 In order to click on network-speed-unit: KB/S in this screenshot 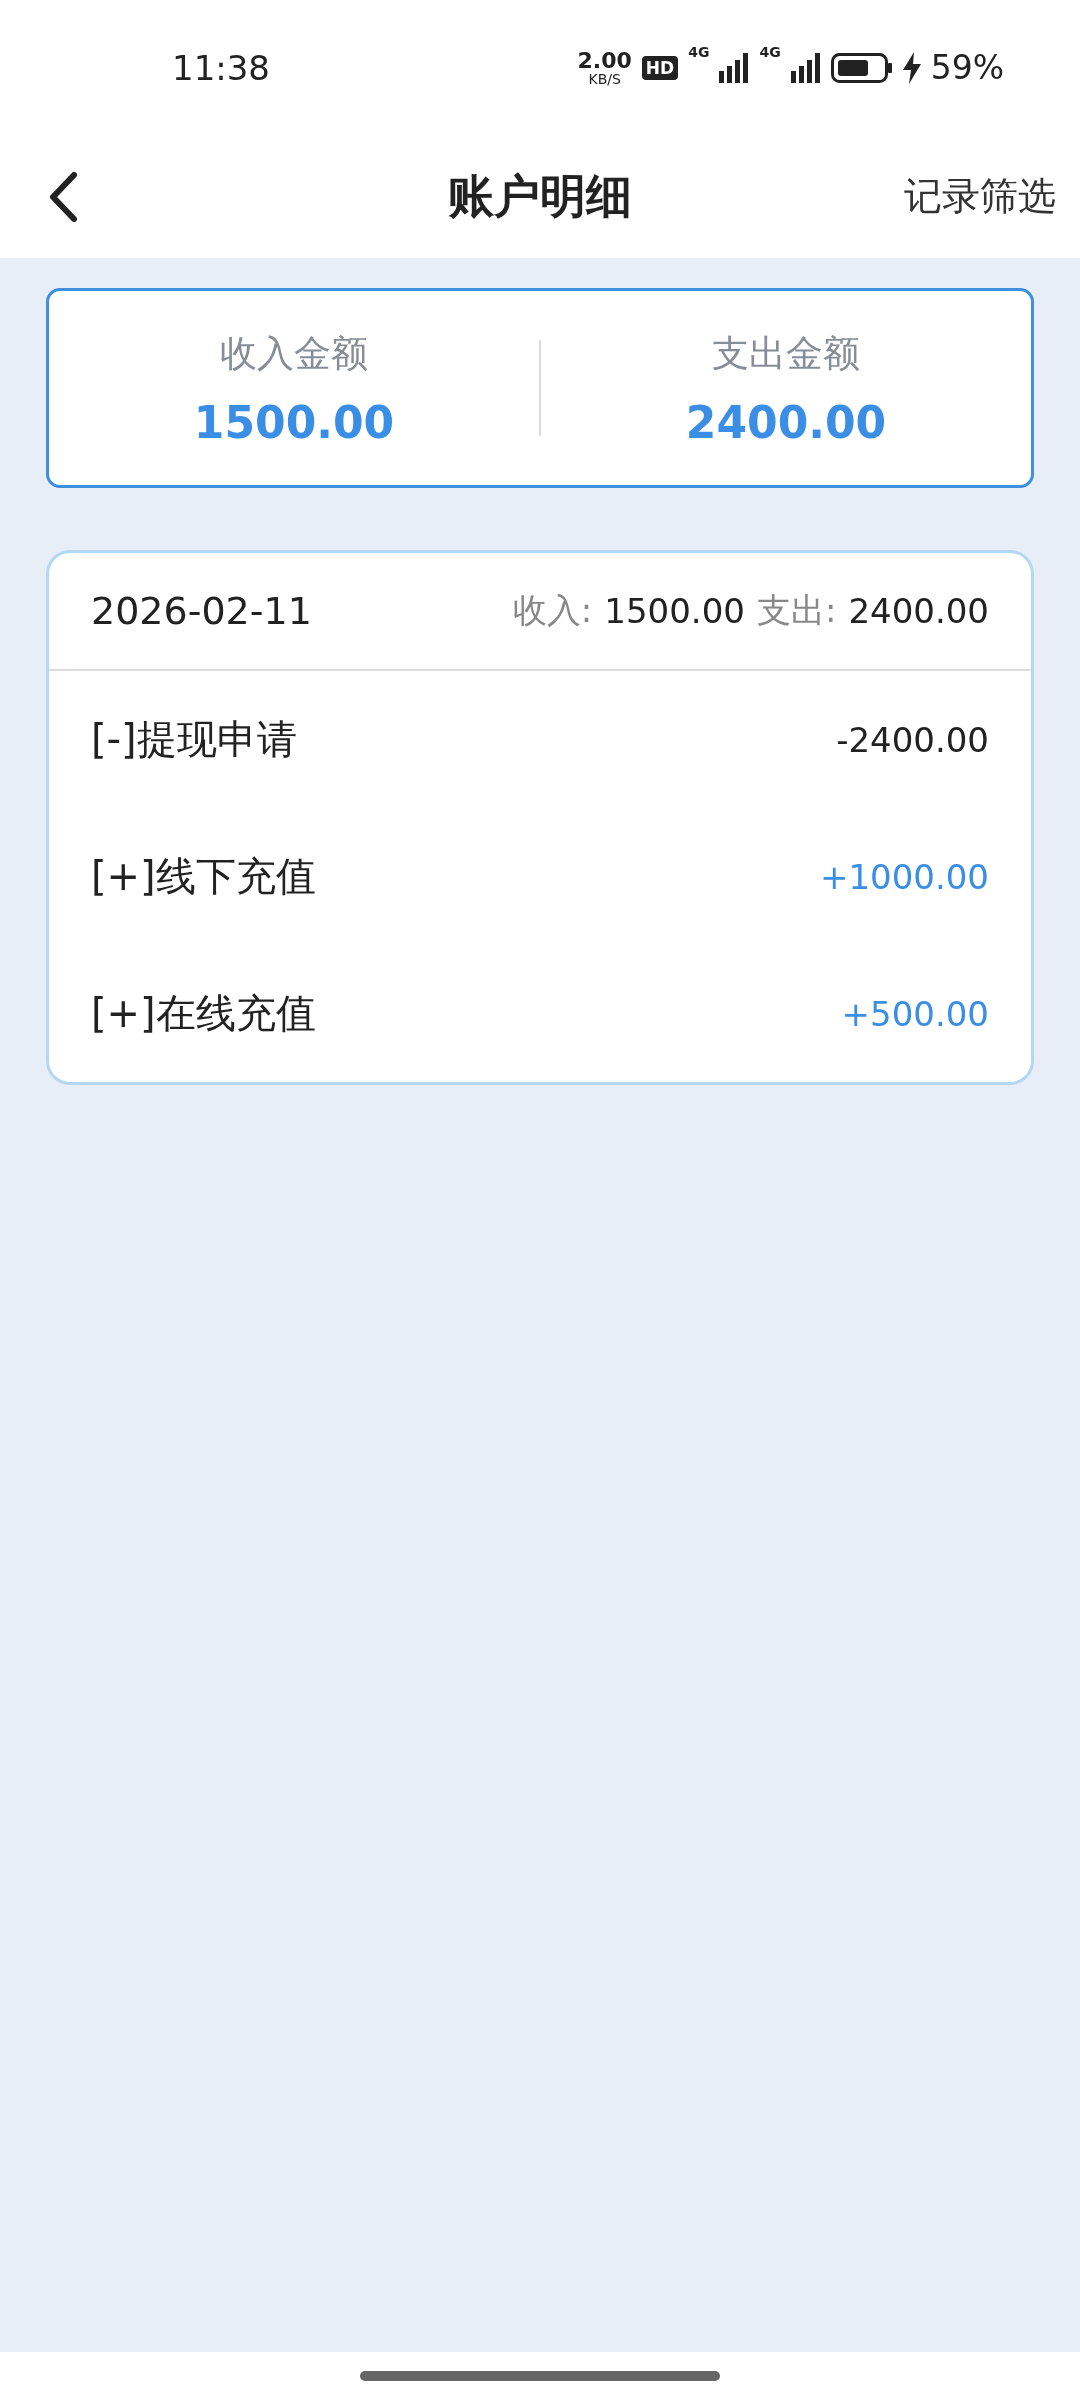, I will do `click(604, 78)`.